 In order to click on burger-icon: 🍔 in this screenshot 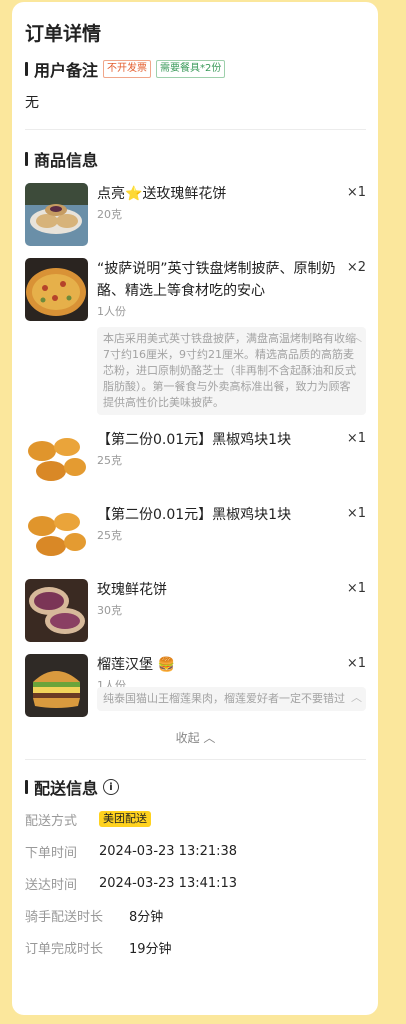, I will do `click(166, 665)`.